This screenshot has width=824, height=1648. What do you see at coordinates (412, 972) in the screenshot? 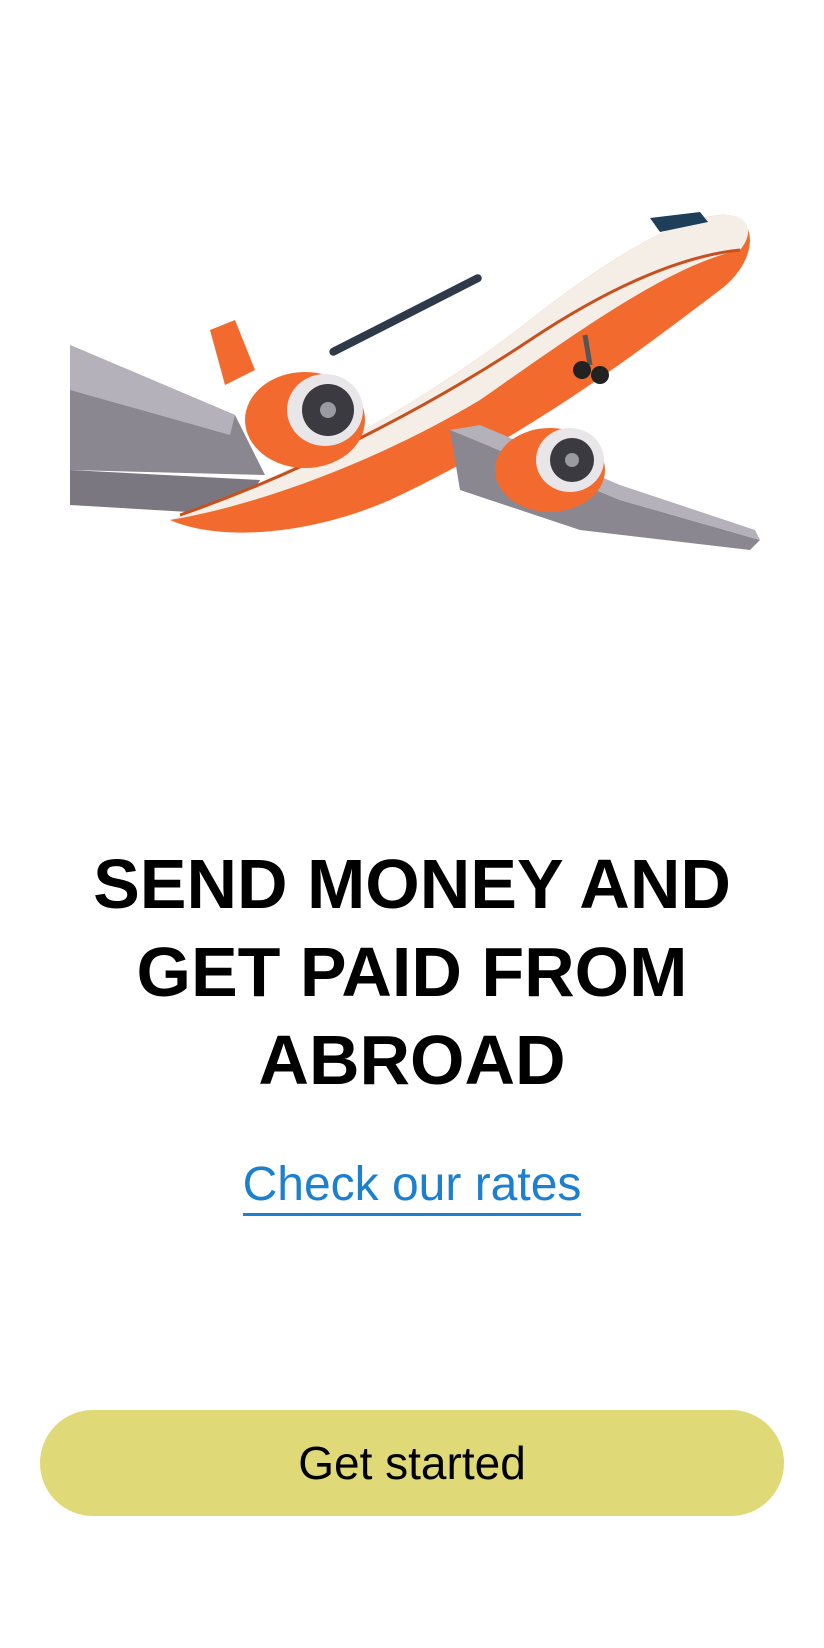
I see `page-title: SEND MONEY AND GET PAID FROM ABROAD` at bounding box center [412, 972].